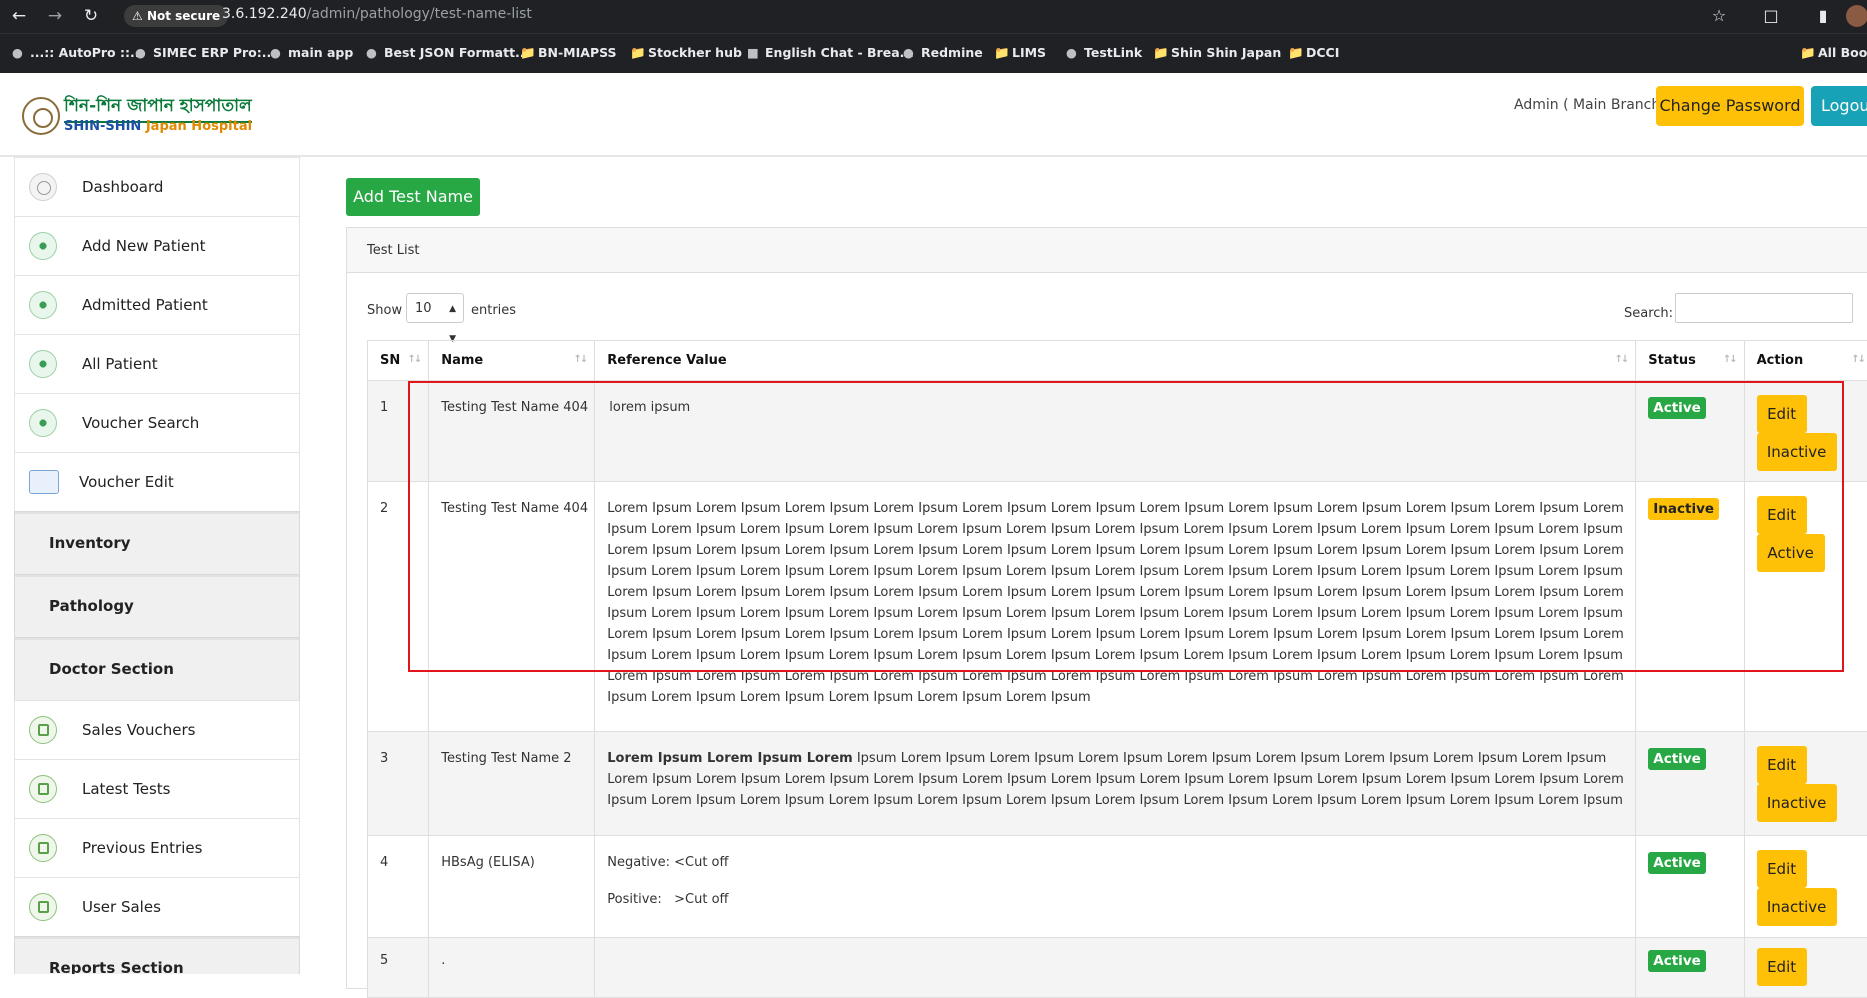 This screenshot has height=998, width=1867. Describe the element at coordinates (1020, 53) in the screenshot. I see `bookmark-lims: 📁LIMS` at that location.